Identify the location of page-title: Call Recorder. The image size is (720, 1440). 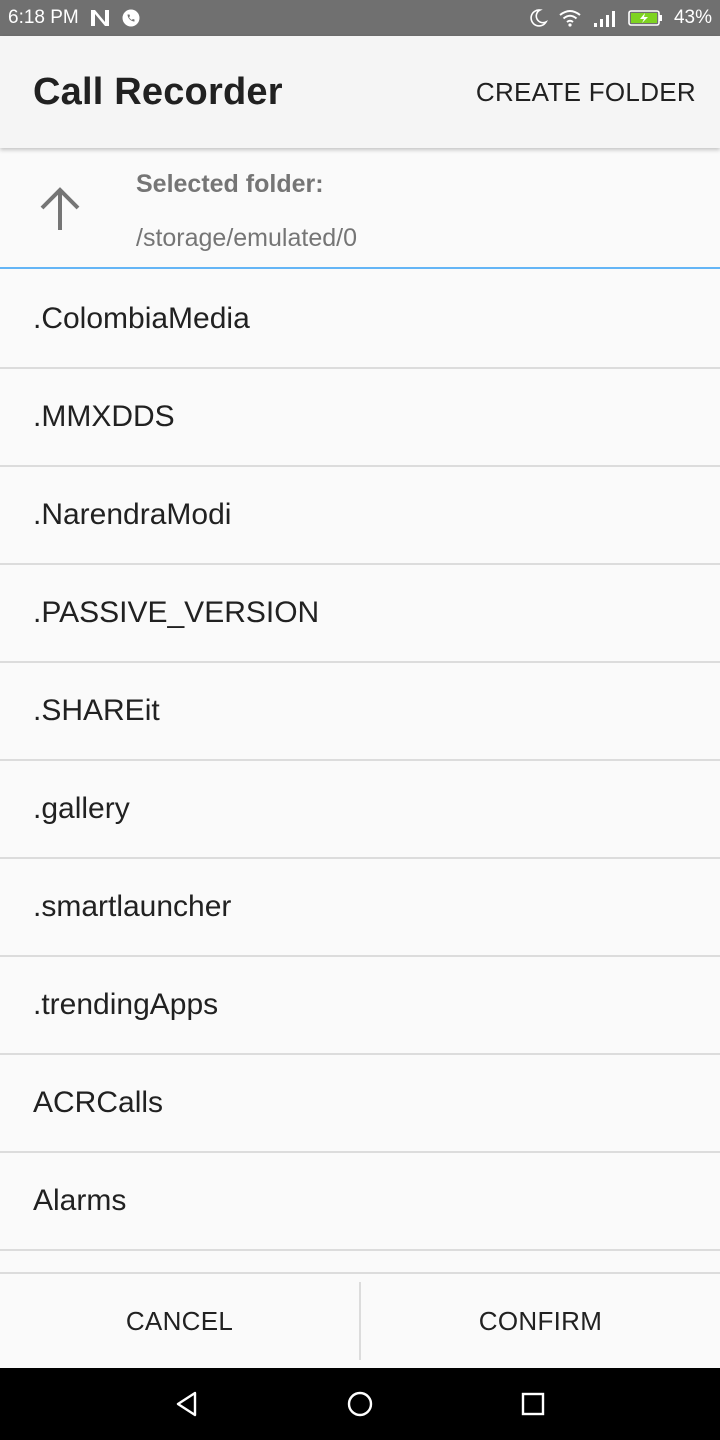
(158, 91).